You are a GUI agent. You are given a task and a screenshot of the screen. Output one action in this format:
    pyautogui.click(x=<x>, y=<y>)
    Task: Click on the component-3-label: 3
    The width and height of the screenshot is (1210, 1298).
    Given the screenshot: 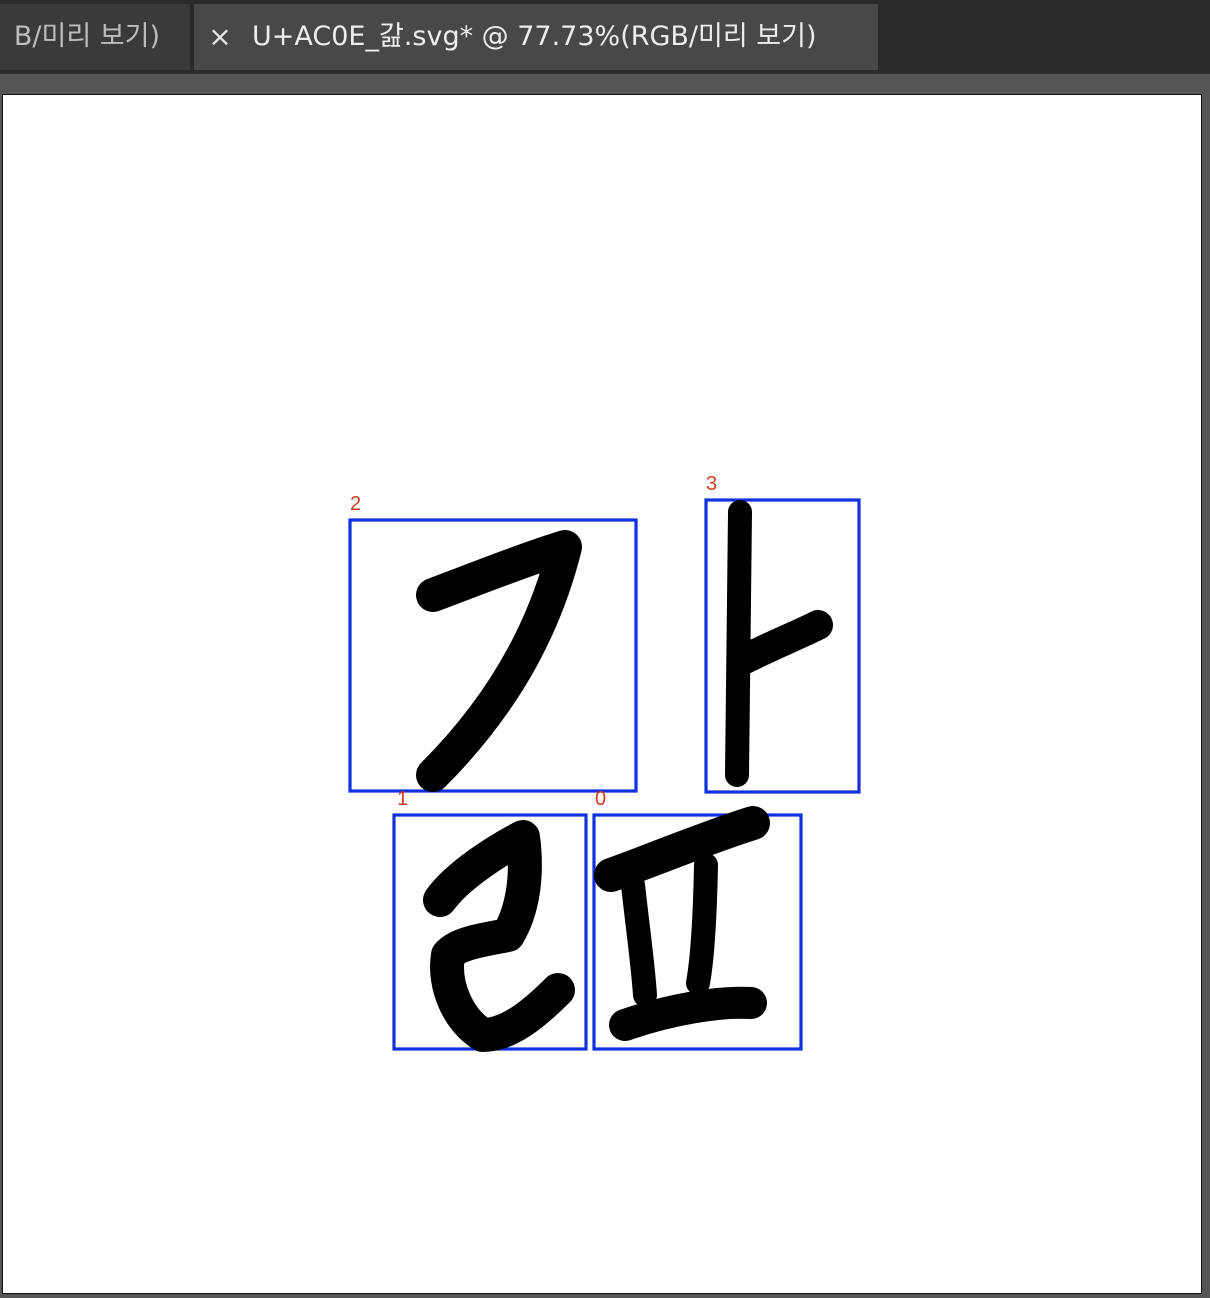 What is the action you would take?
    pyautogui.click(x=711, y=484)
    